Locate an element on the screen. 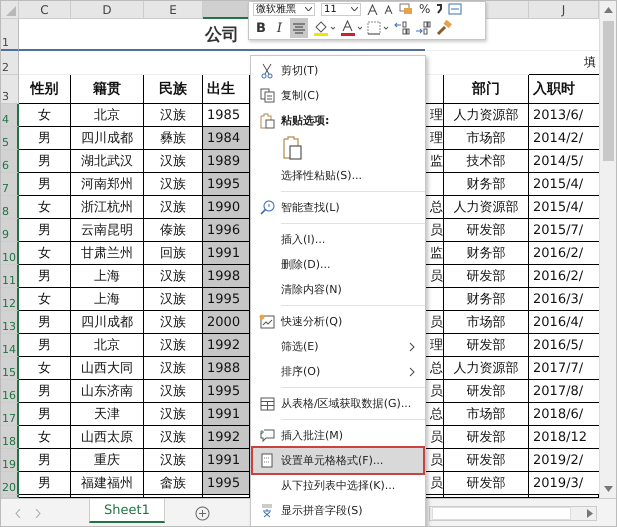  header-cell: 籍贯 is located at coordinates (107, 89).